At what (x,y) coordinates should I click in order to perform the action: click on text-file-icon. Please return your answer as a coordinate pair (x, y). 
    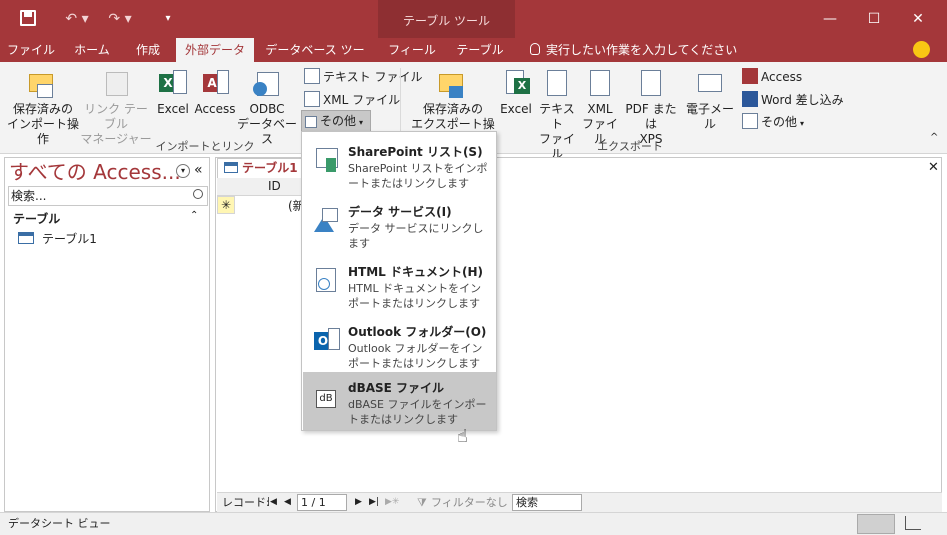
    Looking at the image, I should click on (312, 76).